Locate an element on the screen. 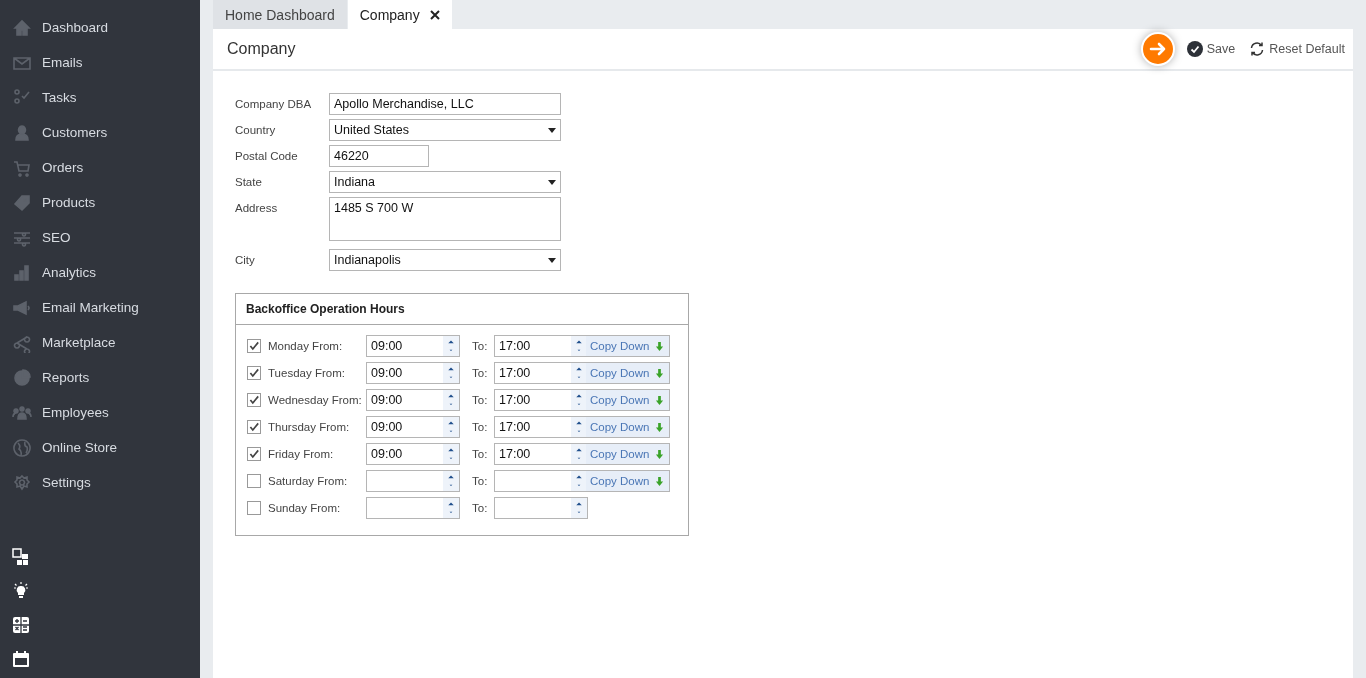  tab: Company is located at coordinates (399, 14).